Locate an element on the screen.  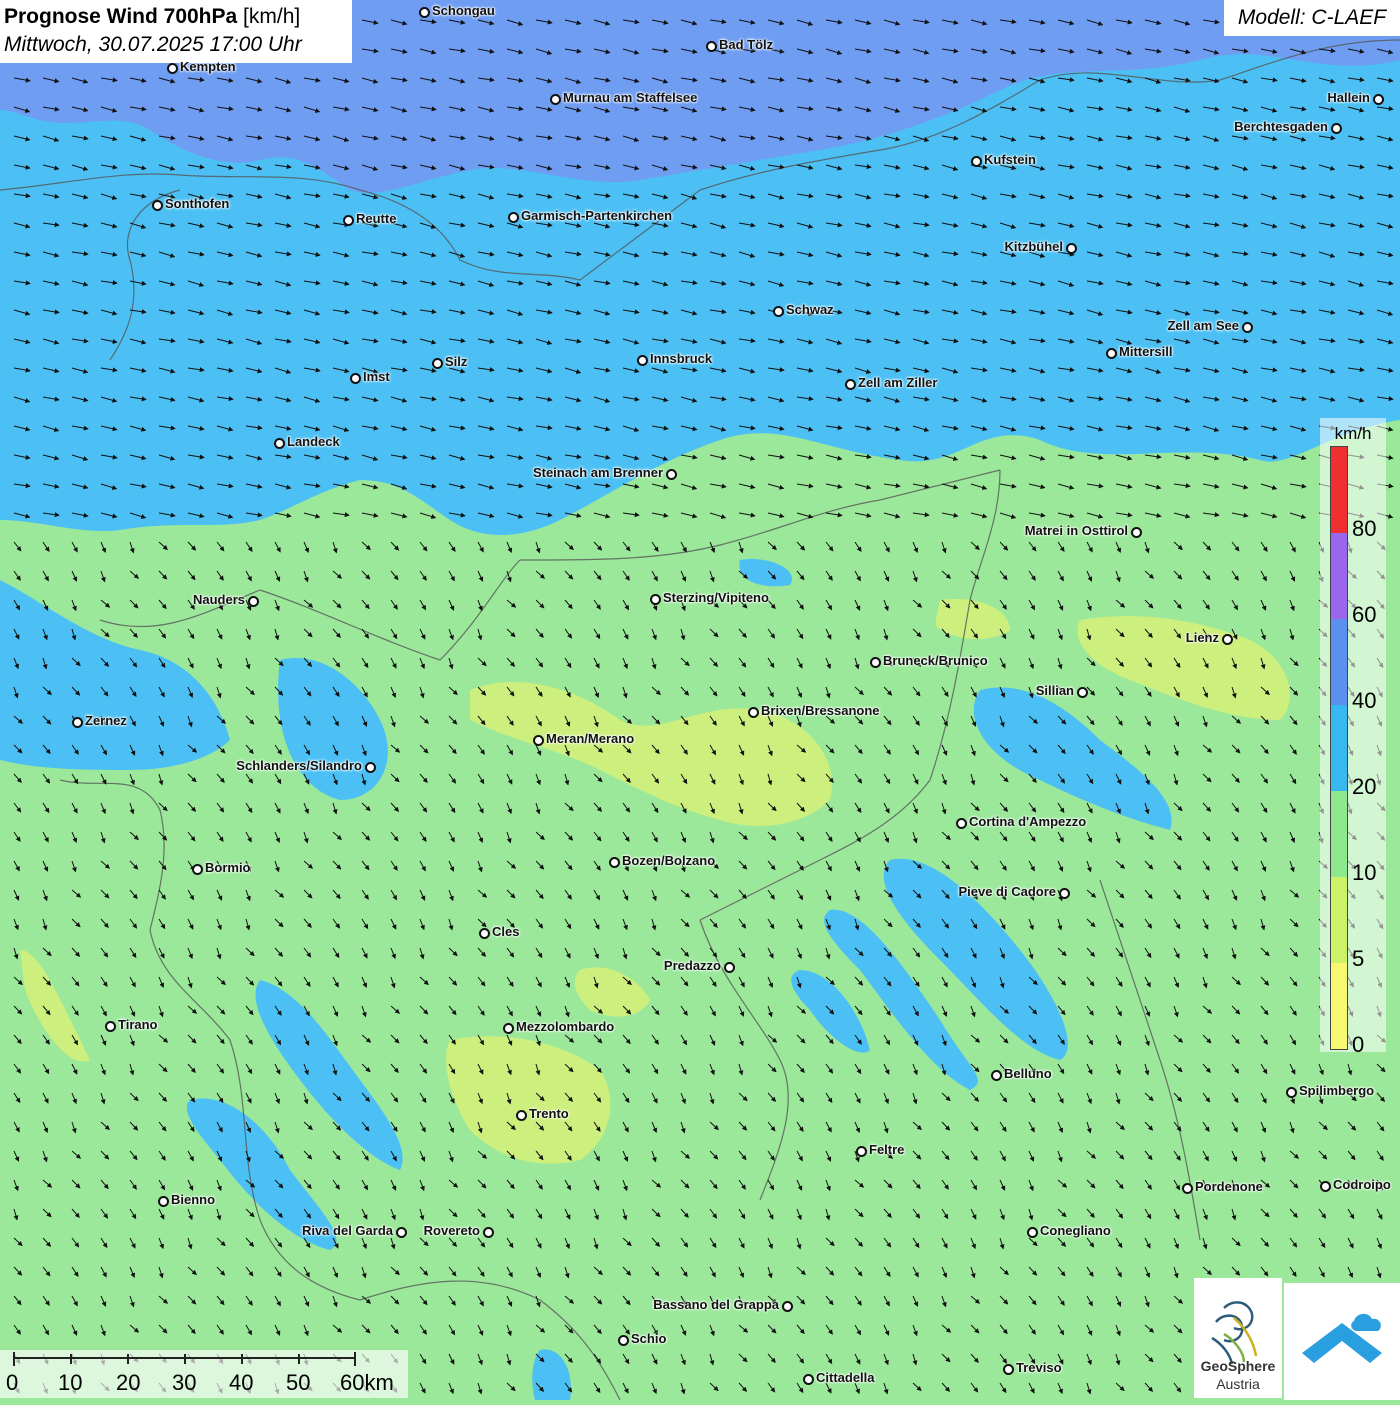
color-legend: km/h 80 60 40 20 10 5 0 is located at coordinates (1353, 737).